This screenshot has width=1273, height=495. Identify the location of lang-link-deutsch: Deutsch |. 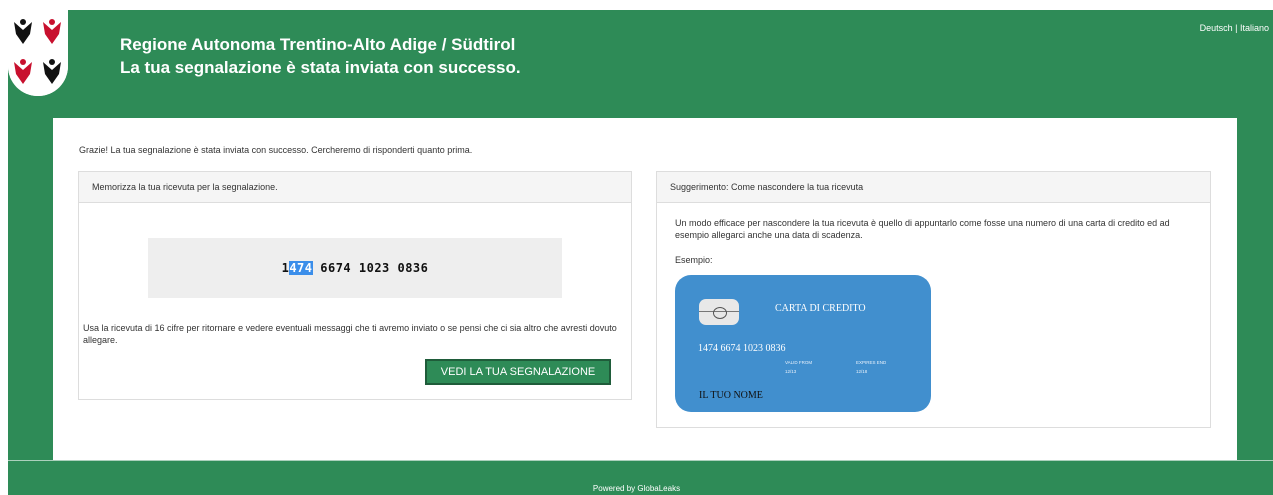
(1219, 28).